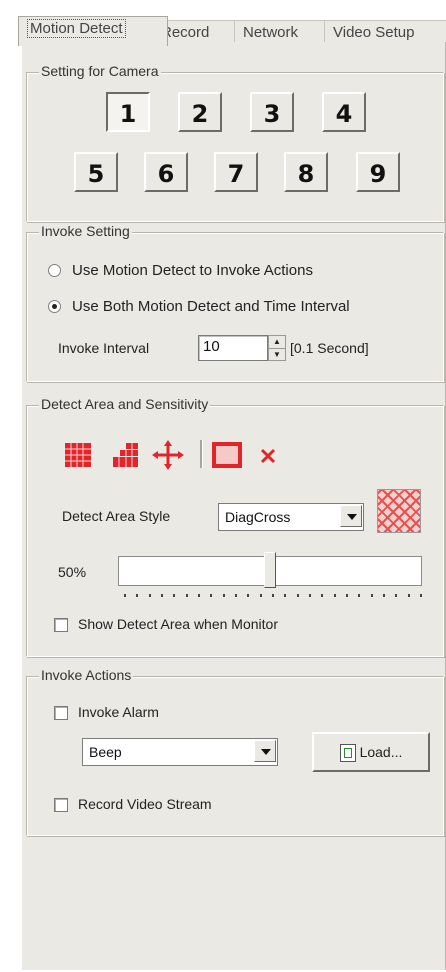 The height and width of the screenshot is (972, 446). Describe the element at coordinates (118, 712) in the screenshot. I see `invoke-alarm-label: Invoke Alarm` at that location.